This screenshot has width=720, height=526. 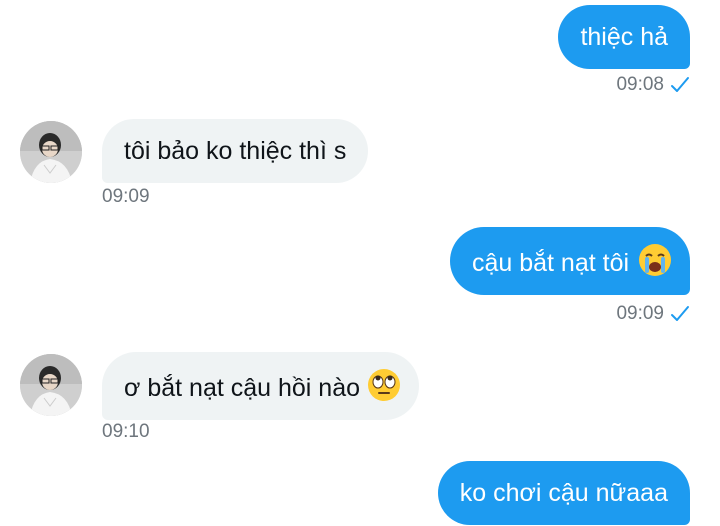 What do you see at coordinates (383, 385) in the screenshot?
I see `eye-roll-face-icon` at bounding box center [383, 385].